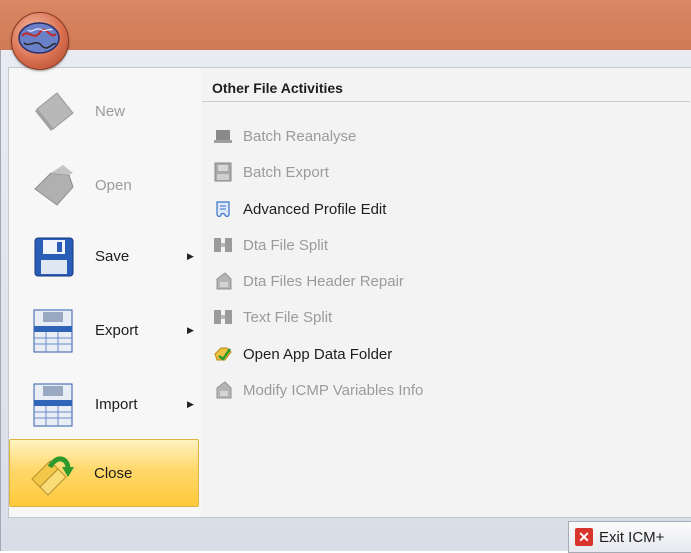  What do you see at coordinates (288, 317) in the screenshot?
I see `menu-item-label: Text File Split` at bounding box center [288, 317].